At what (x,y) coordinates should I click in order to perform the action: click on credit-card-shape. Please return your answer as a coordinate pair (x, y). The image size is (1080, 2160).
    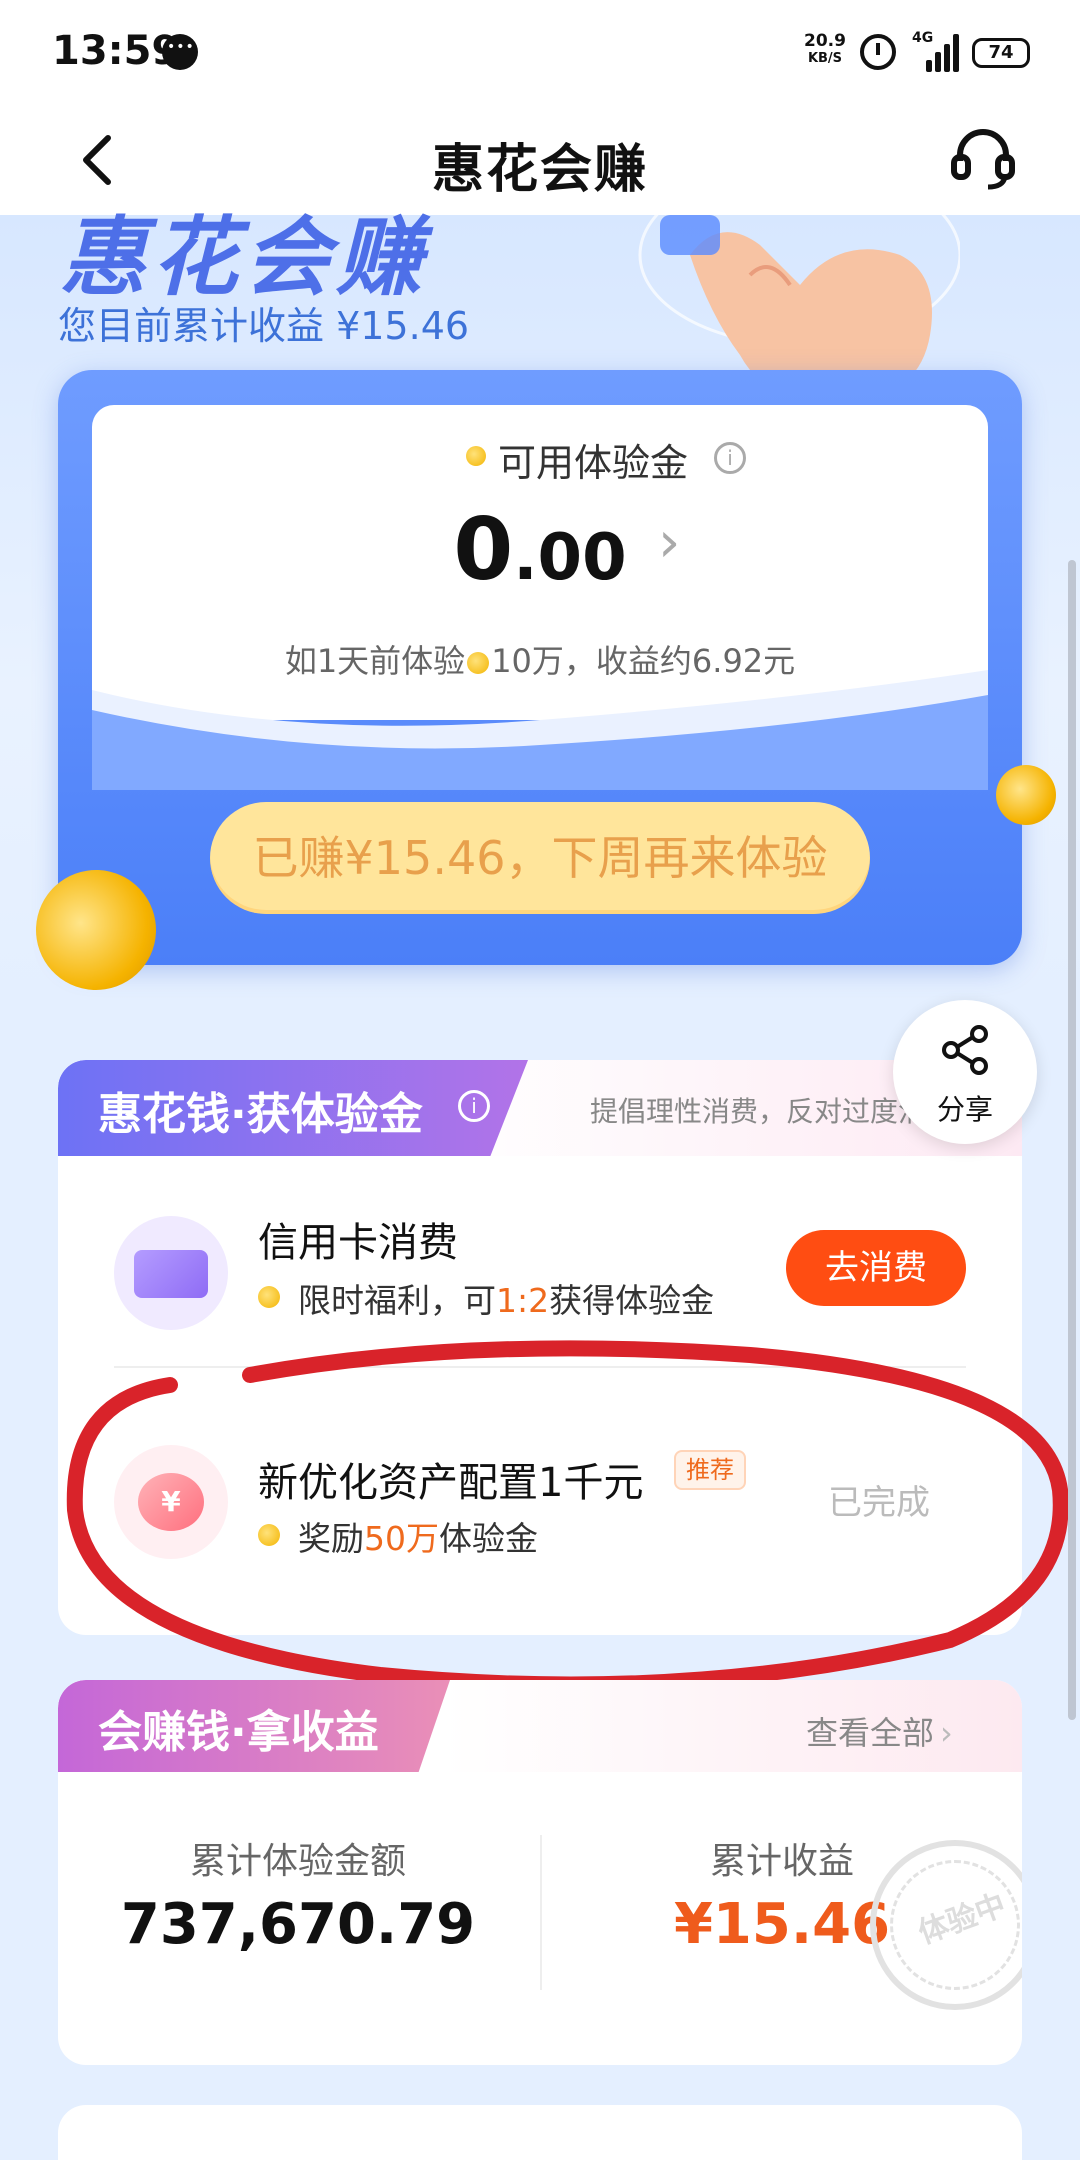
    Looking at the image, I should click on (171, 1274).